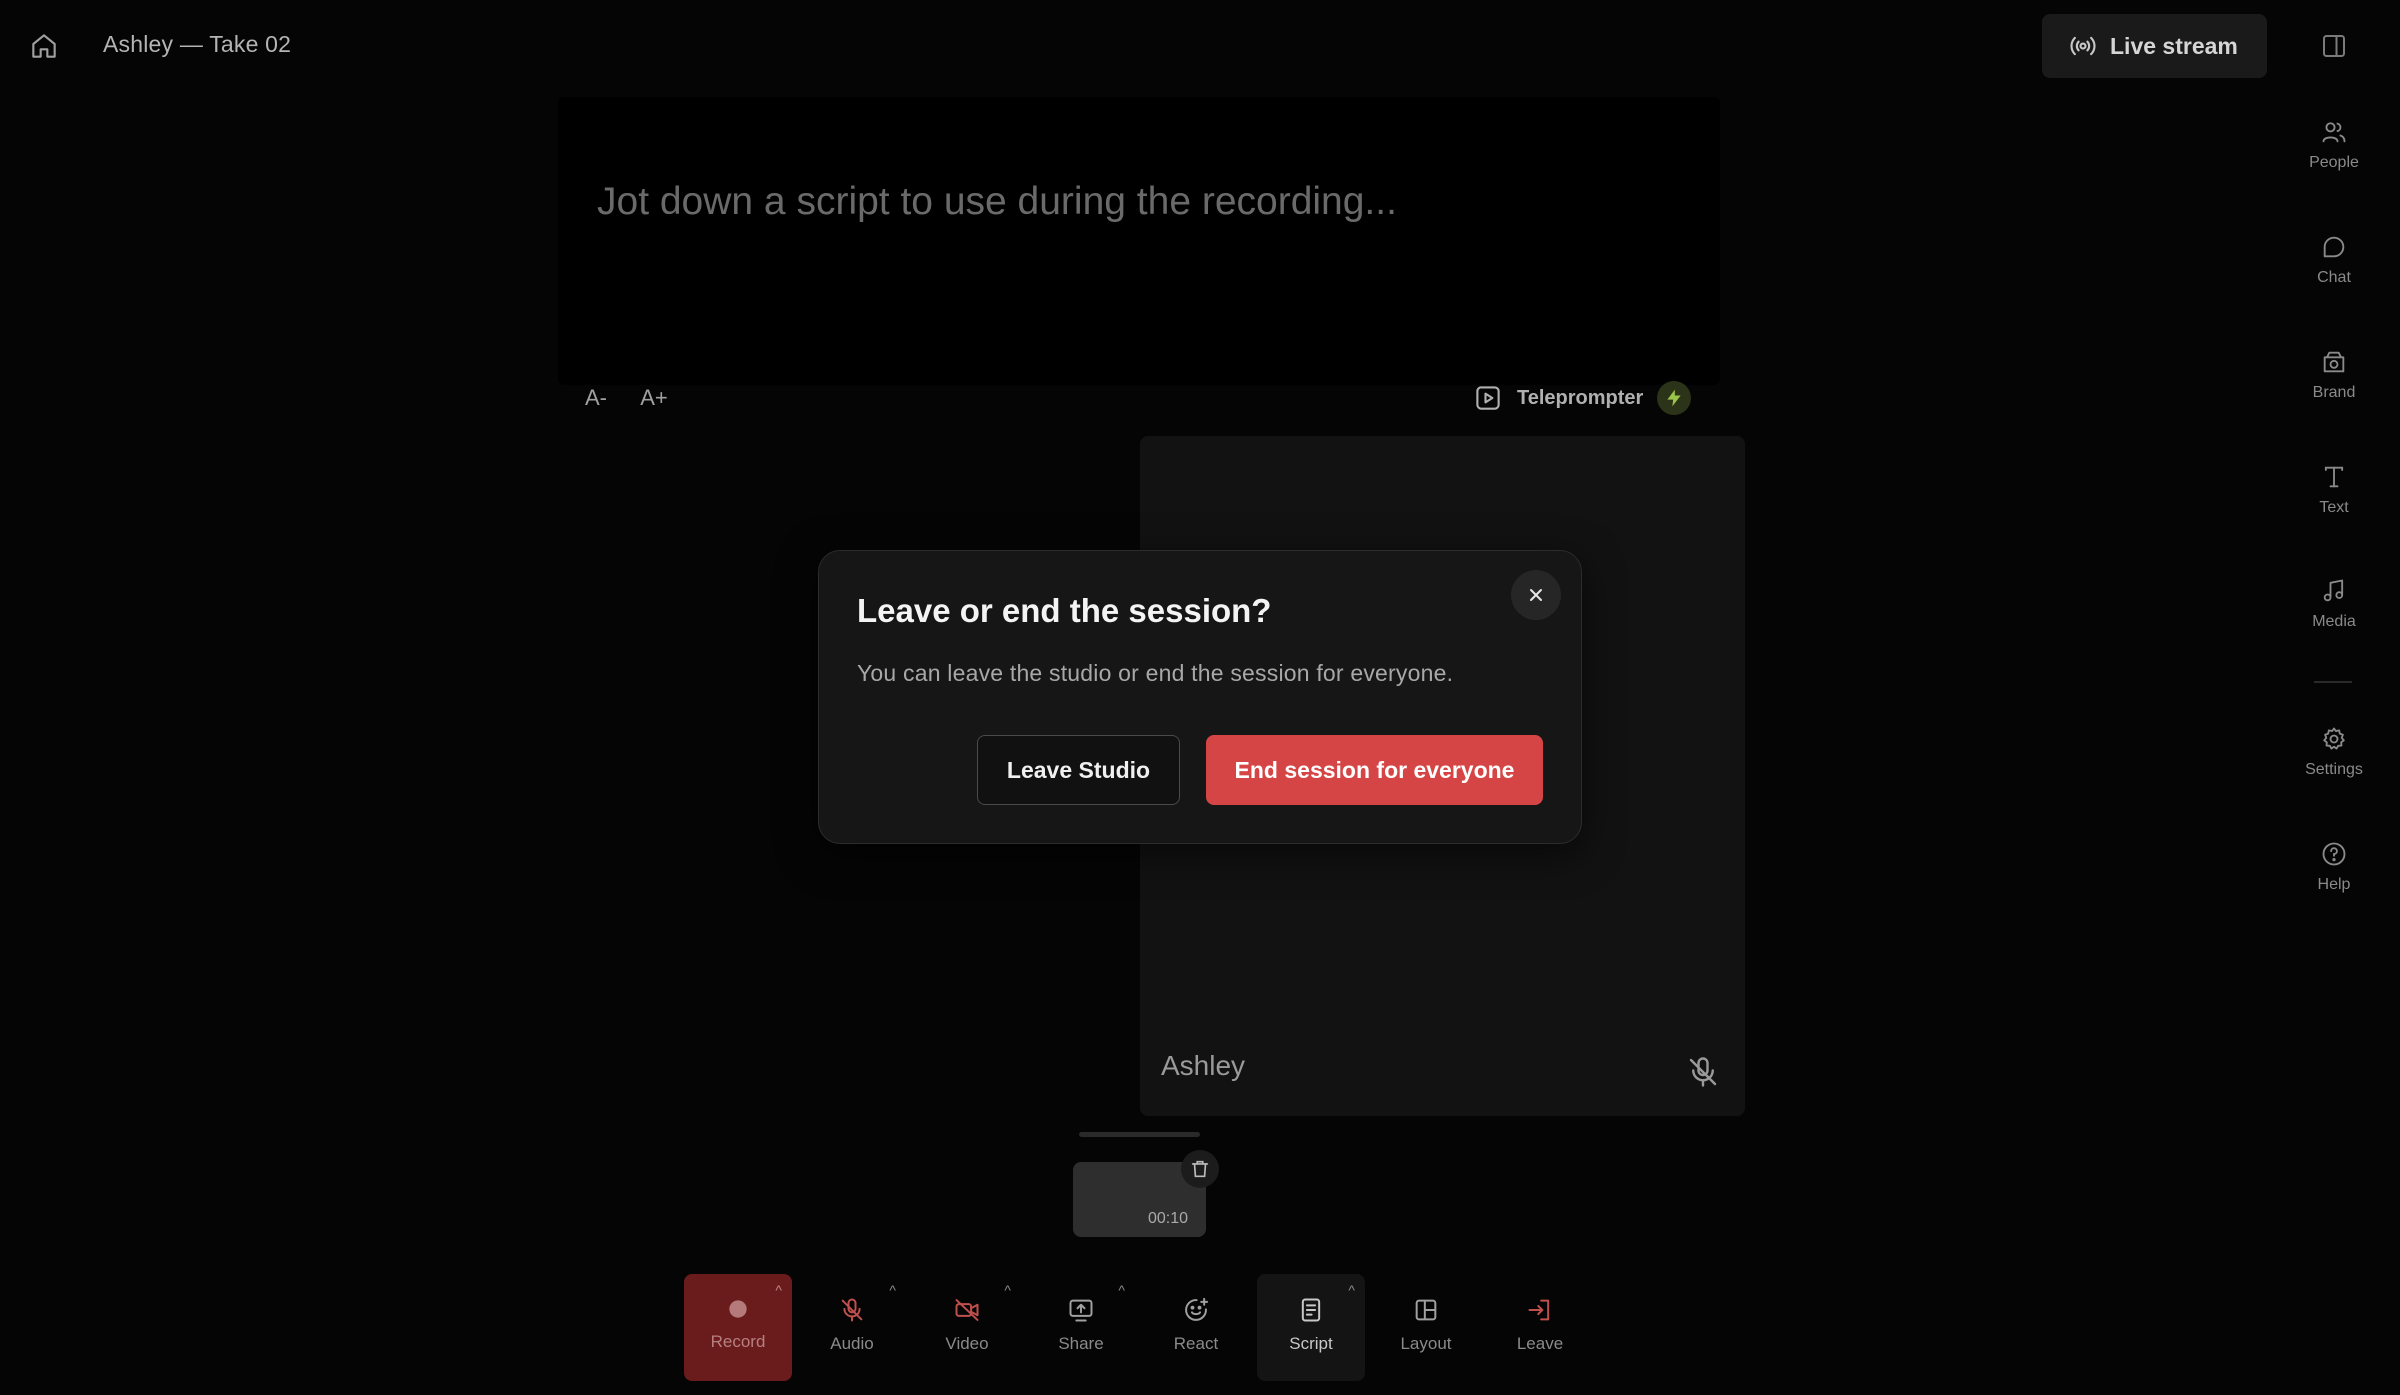 The width and height of the screenshot is (2400, 1395). What do you see at coordinates (1203, 1065) in the screenshot?
I see `participant-name: Ashley` at bounding box center [1203, 1065].